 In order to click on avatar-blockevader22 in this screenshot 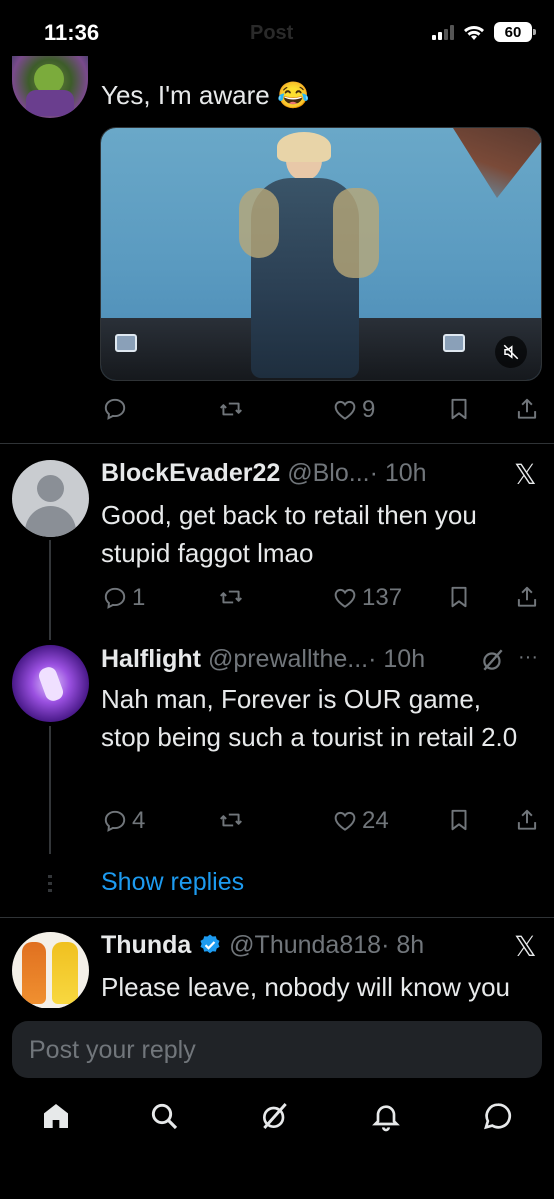, I will do `click(50, 498)`.